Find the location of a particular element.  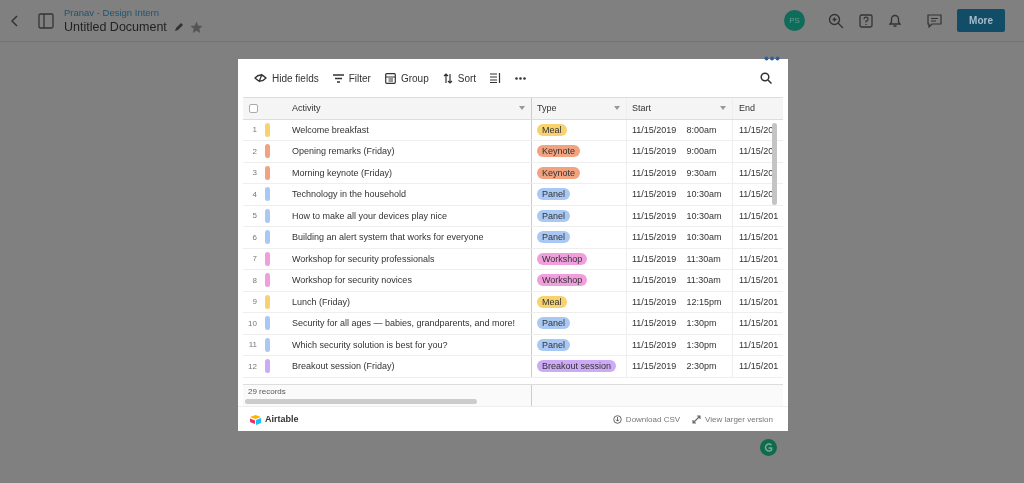

document-title: Untitled Document is located at coordinates (115, 27).